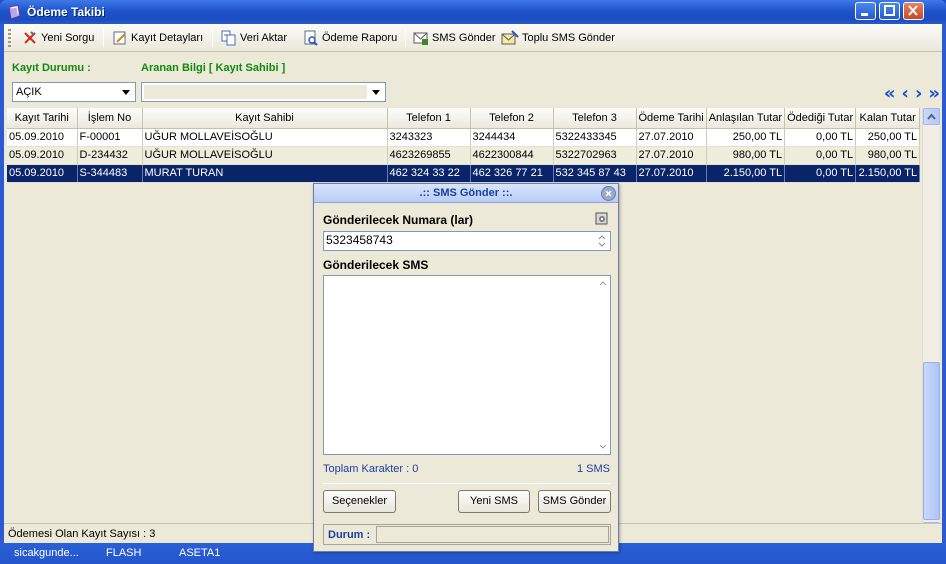 This screenshot has height=564, width=946. I want to click on sms-textarea, so click(467, 365).